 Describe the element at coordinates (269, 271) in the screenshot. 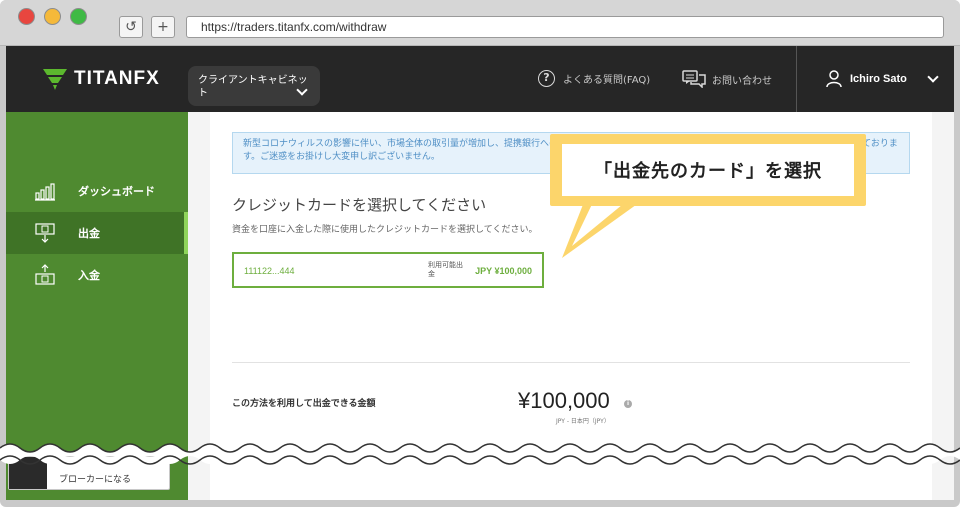

I see `card-number: 111122...444` at that location.